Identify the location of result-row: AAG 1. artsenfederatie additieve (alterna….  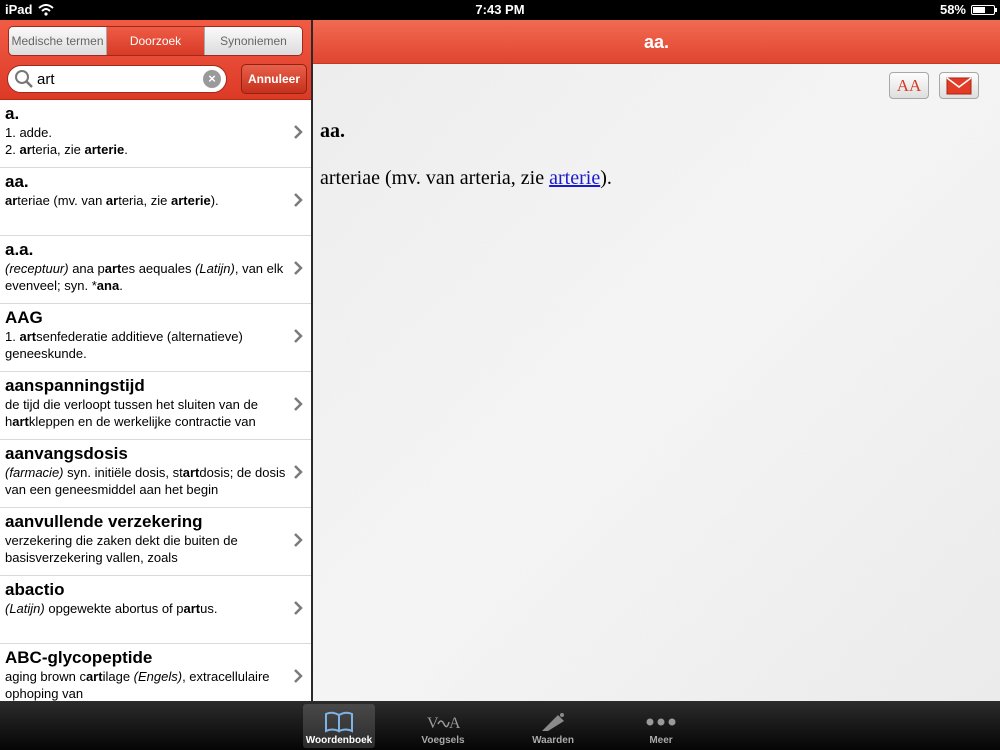
(155, 338).